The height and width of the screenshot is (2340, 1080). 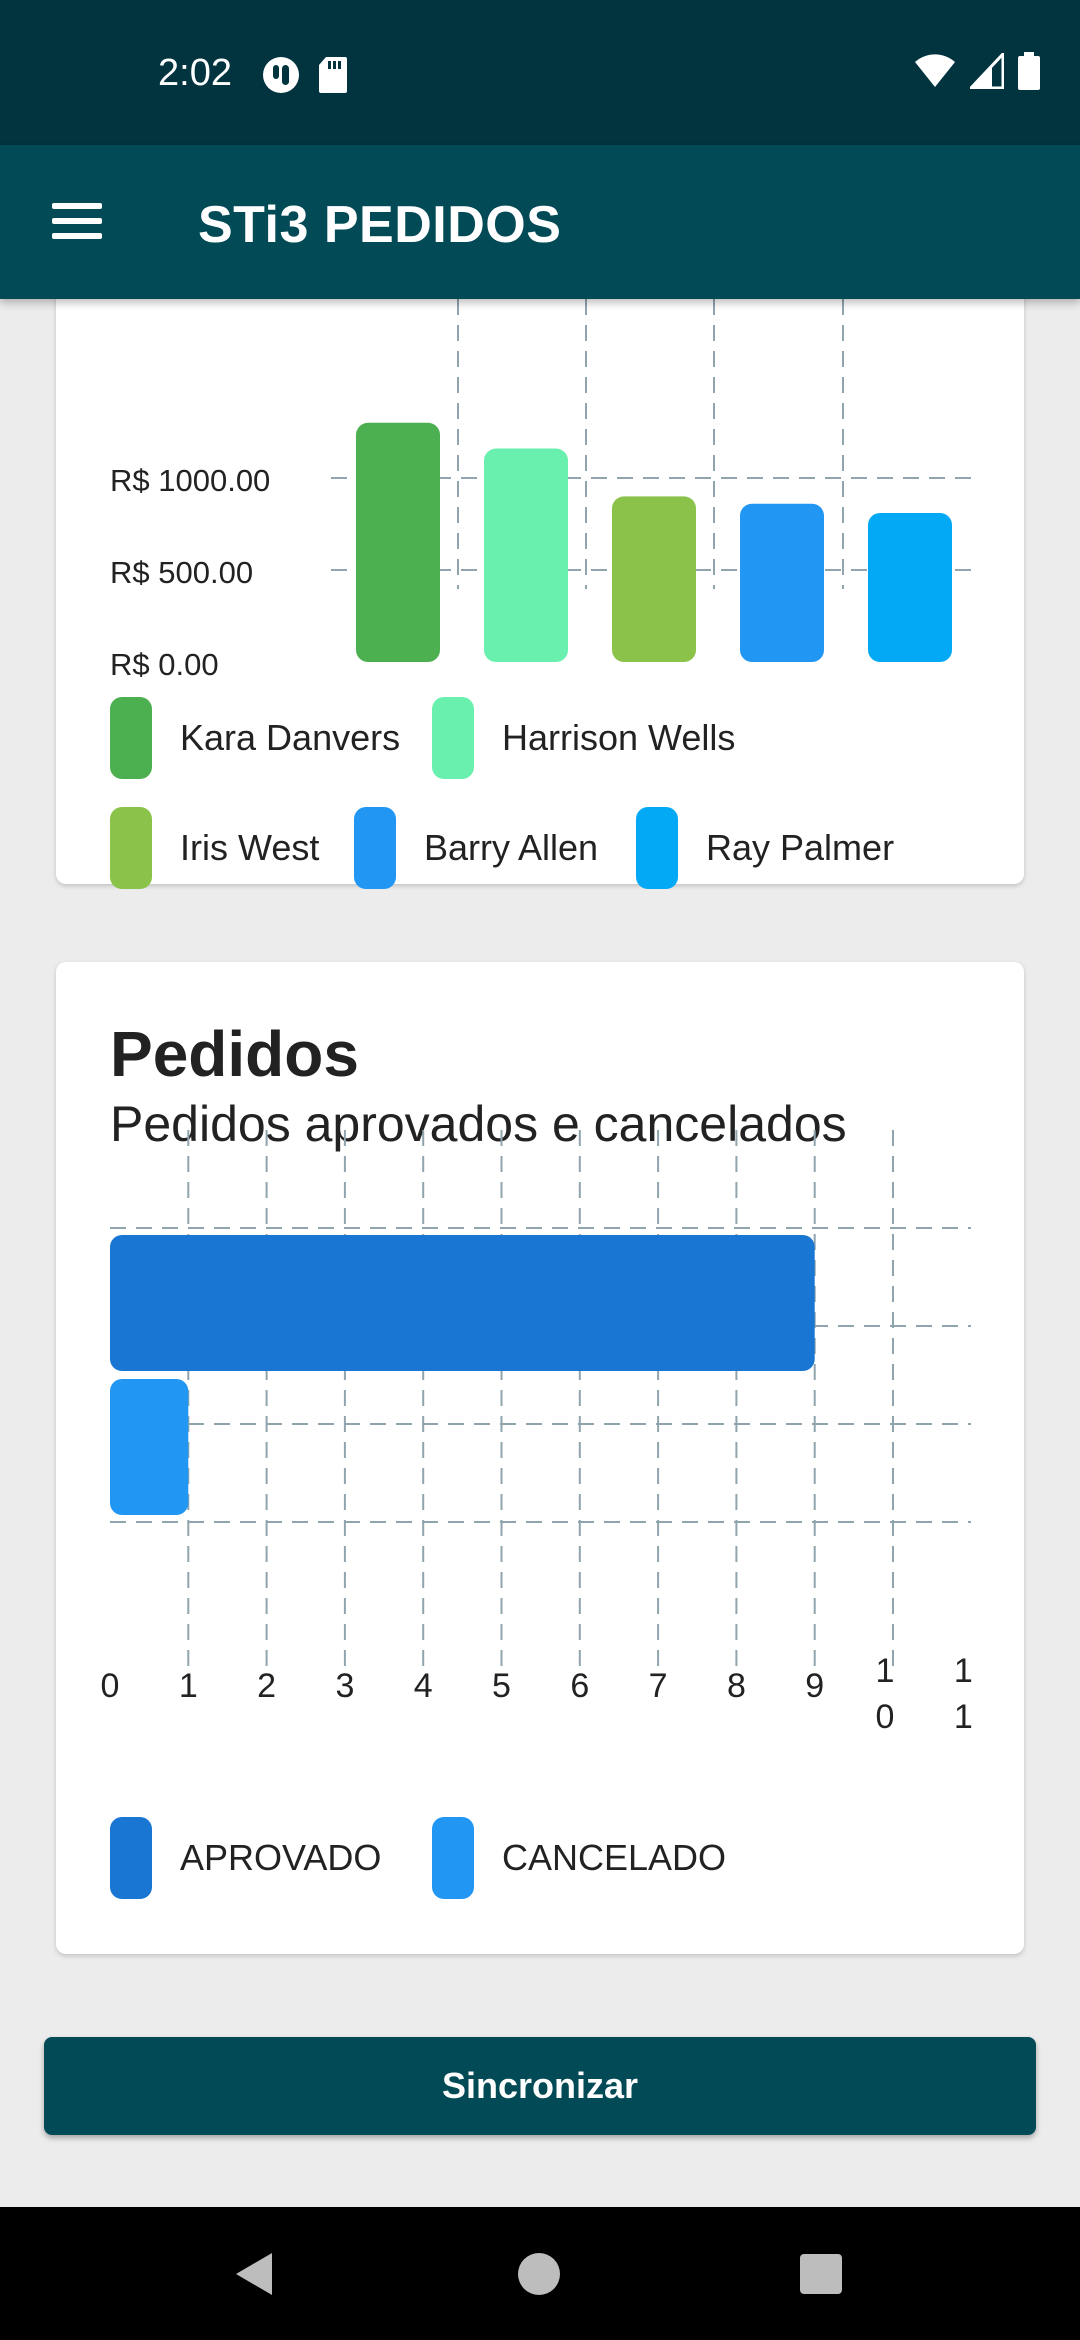 What do you see at coordinates (821, 2274) in the screenshot?
I see `recents-icon` at bounding box center [821, 2274].